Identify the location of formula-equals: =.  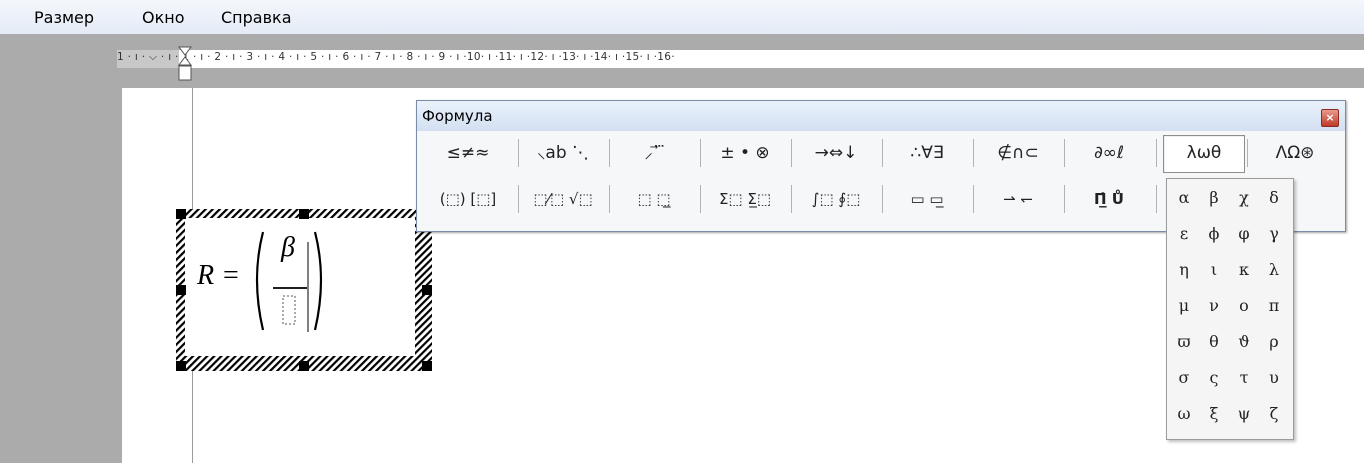
(231, 275).